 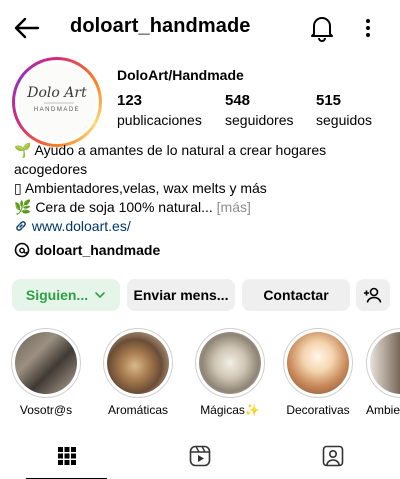 I want to click on chevron-down-icon, so click(x=100, y=295).